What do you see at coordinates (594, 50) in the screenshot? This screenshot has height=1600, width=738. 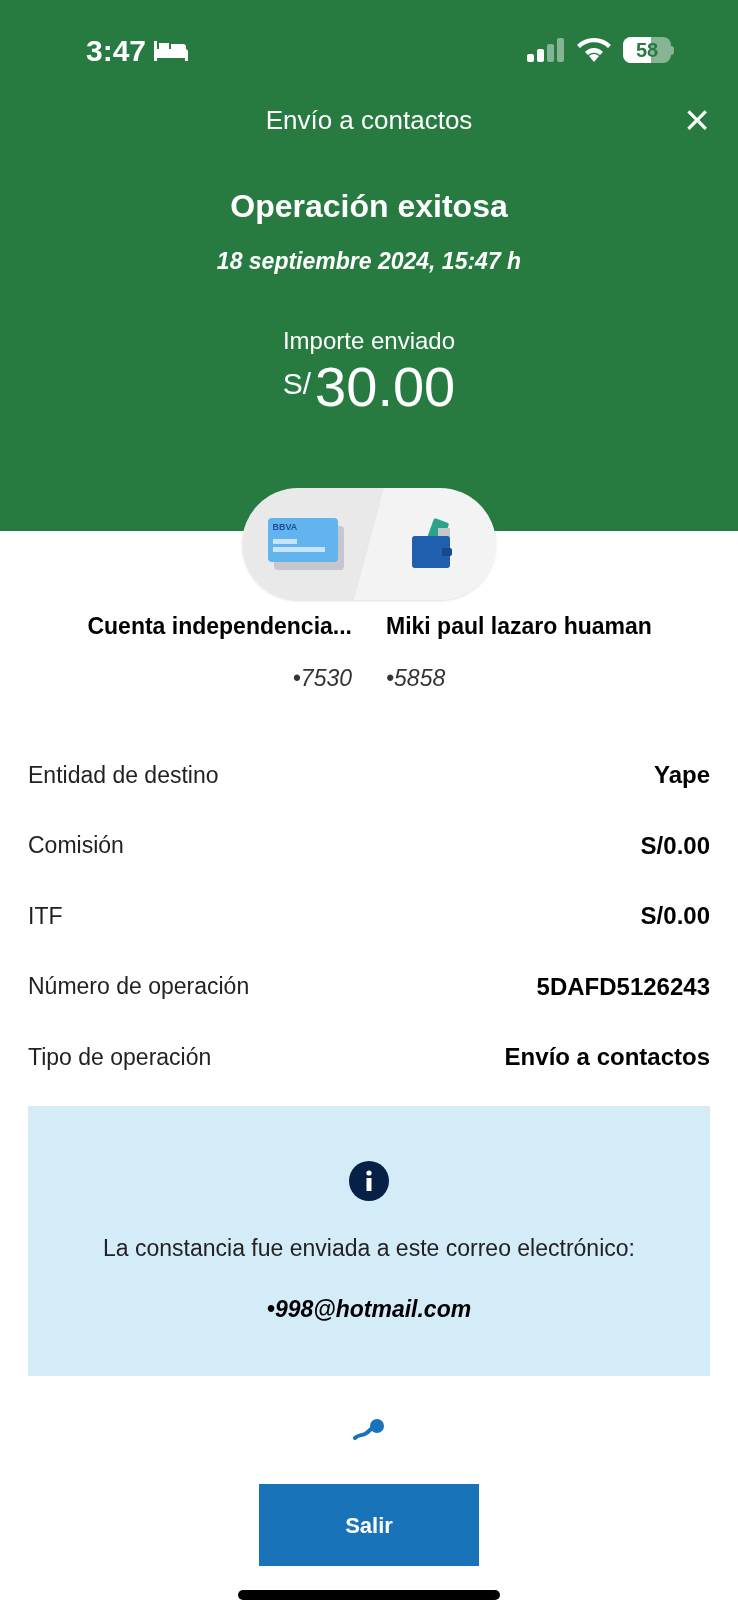 I see `wifi-icon` at bounding box center [594, 50].